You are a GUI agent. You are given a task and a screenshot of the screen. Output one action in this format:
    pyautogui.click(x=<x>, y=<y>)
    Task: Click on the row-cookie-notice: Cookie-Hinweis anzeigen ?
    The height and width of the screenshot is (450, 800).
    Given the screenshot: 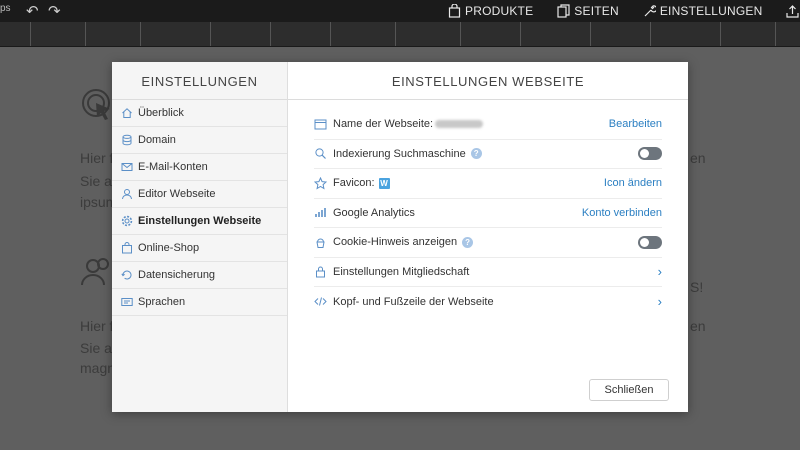 What is the action you would take?
    pyautogui.click(x=488, y=243)
    